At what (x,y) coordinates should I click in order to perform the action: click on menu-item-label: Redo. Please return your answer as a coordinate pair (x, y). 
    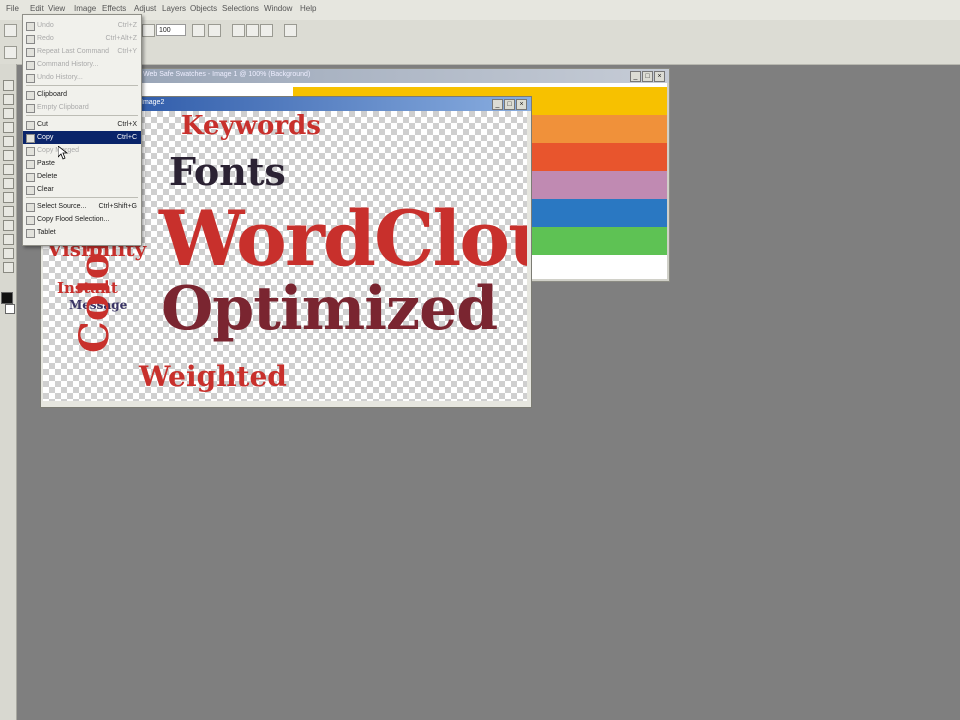
    Looking at the image, I should click on (45, 38).